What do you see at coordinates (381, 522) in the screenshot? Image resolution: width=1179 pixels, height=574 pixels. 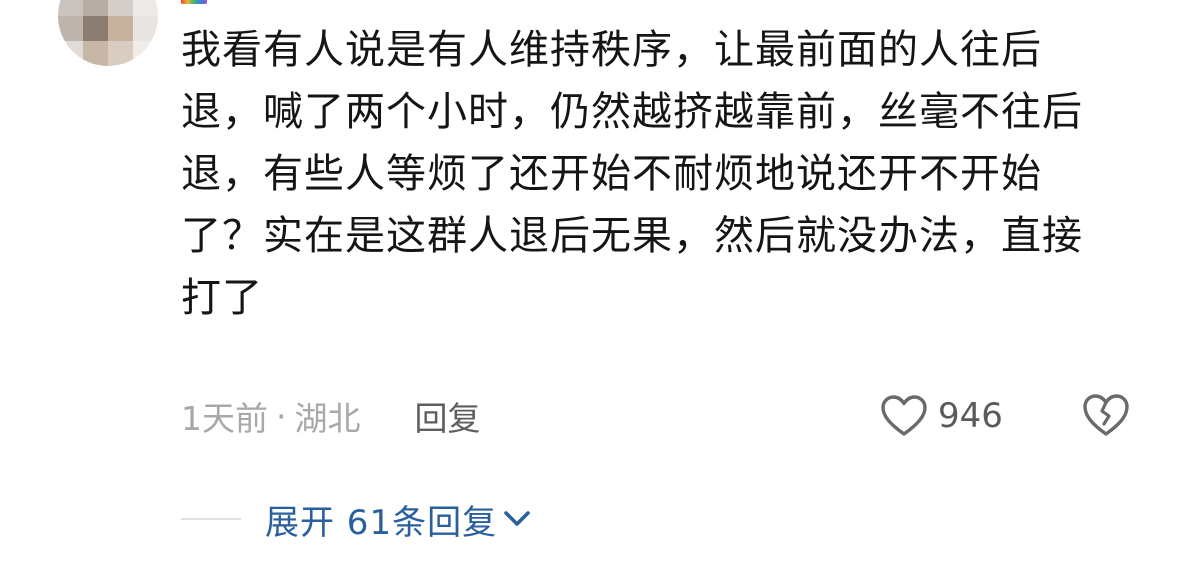 I see `expand-replies-label: 展开 61条回复` at bounding box center [381, 522].